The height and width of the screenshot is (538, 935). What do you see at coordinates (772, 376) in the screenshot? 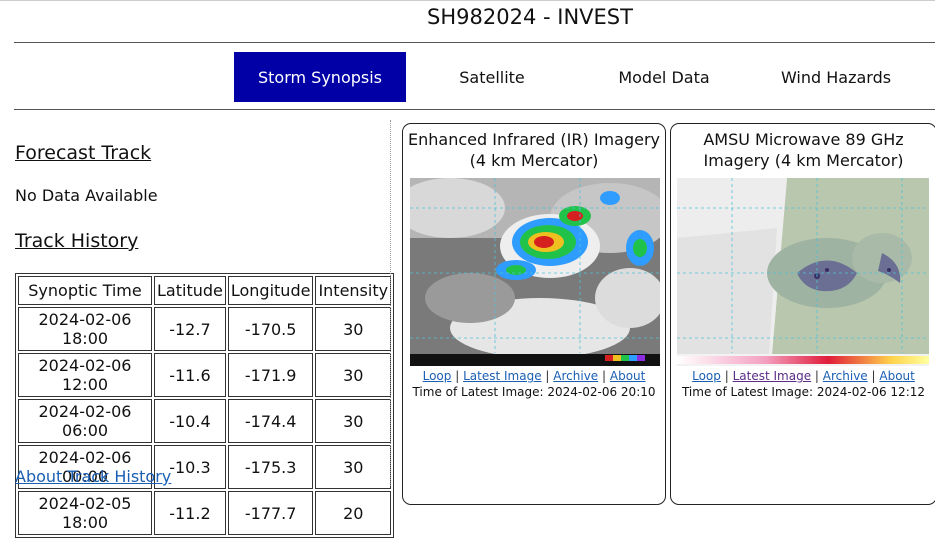
I see `amsu-latest-image-link: Latest Image` at bounding box center [772, 376].